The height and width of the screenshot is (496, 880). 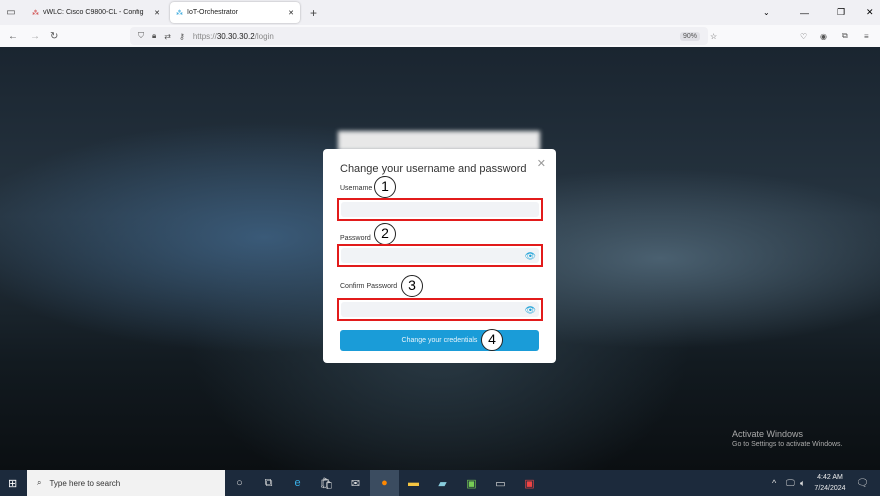 What do you see at coordinates (385, 187) in the screenshot?
I see `callout-1: 1` at bounding box center [385, 187].